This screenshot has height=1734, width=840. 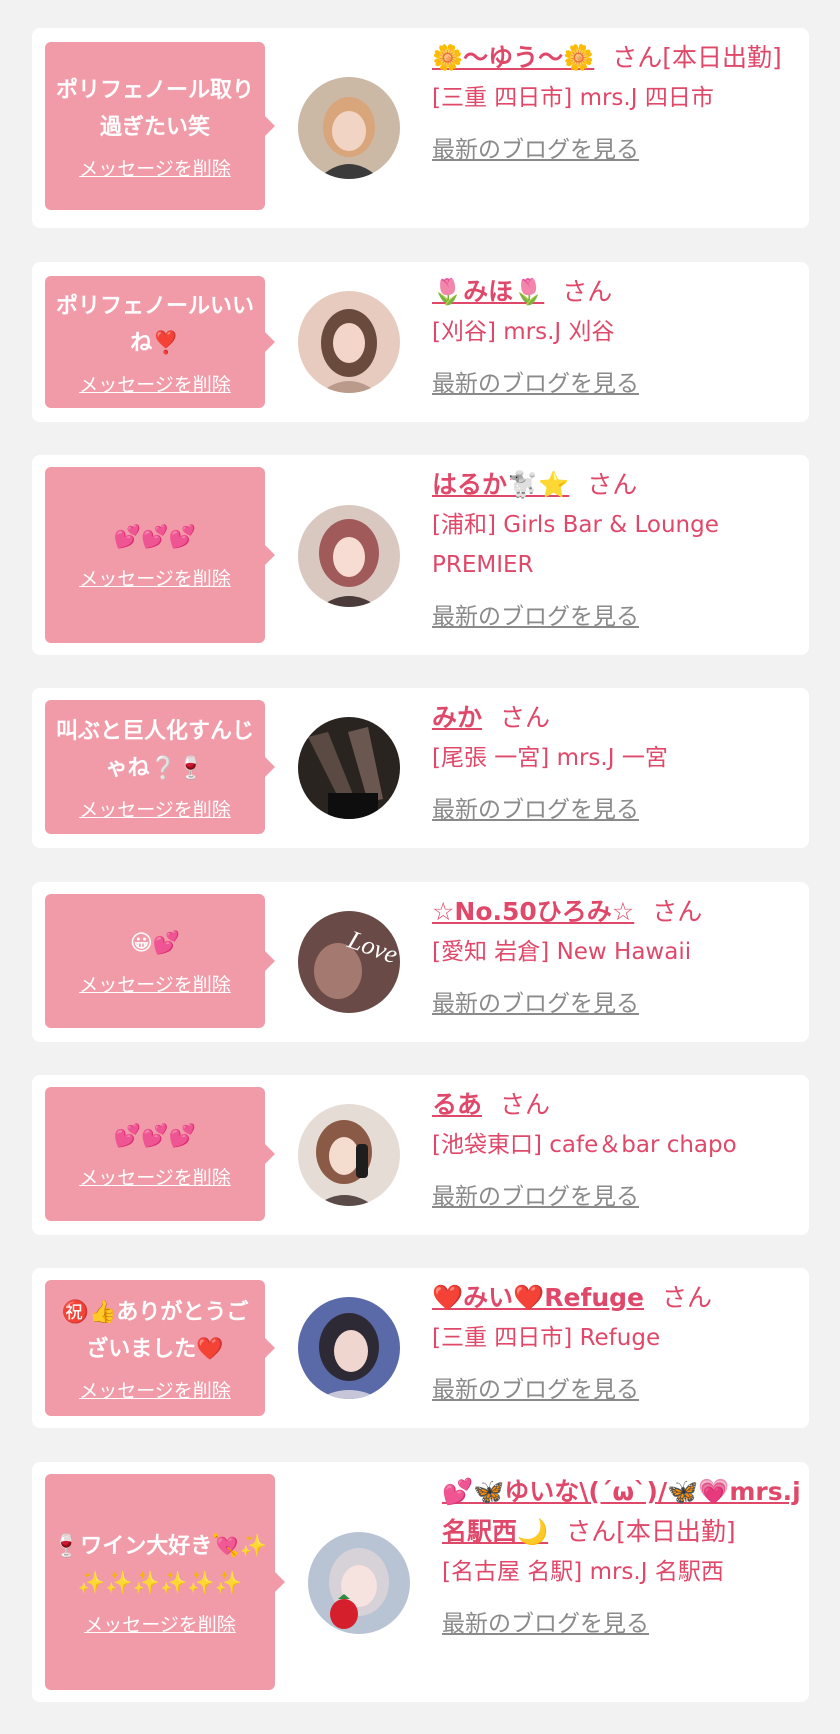 I want to click on message-text: ㊗️👍ありがとうございました❤️, so click(x=155, y=1330).